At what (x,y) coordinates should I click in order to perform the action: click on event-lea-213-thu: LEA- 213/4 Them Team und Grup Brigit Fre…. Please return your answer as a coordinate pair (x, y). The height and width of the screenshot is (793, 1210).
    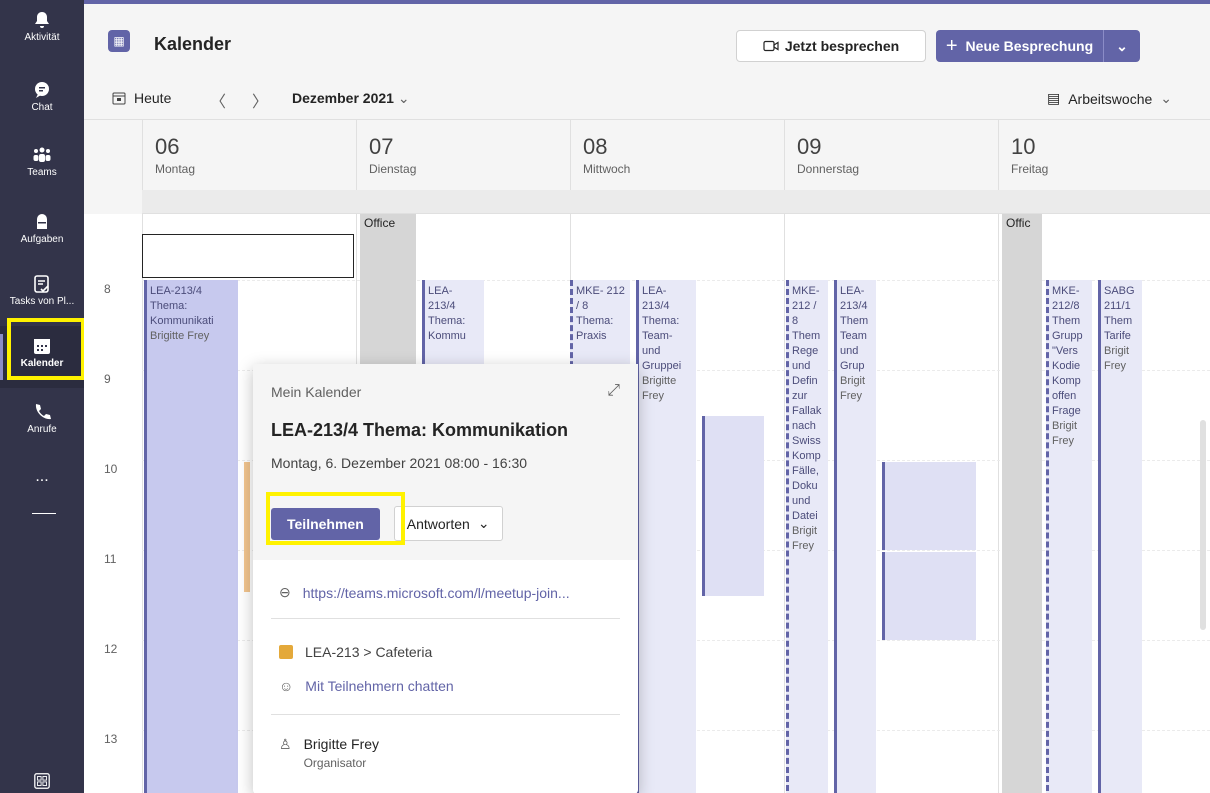
    Looking at the image, I should click on (855, 536).